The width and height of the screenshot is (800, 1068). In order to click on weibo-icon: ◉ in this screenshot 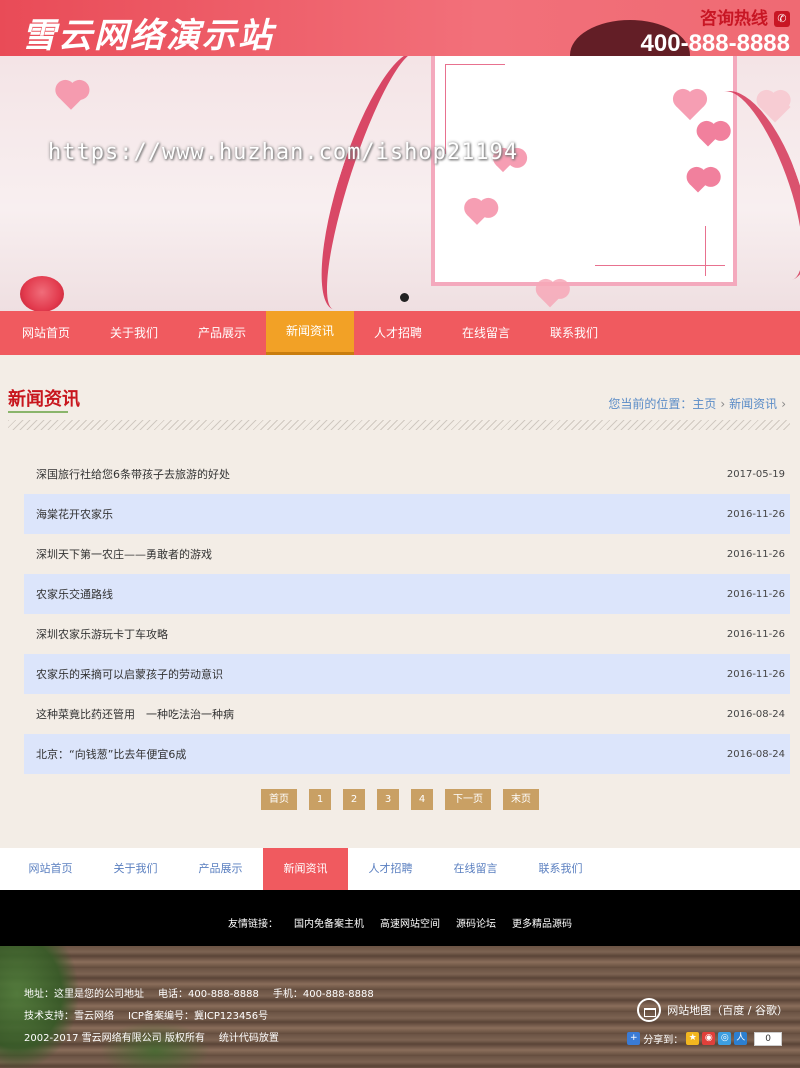, I will do `click(709, 1038)`.